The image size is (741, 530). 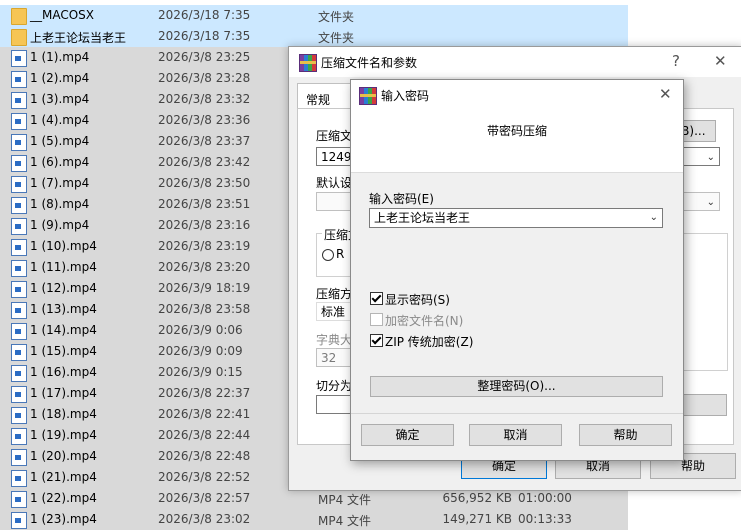 I want to click on method-value: 标准, so click(x=333, y=312).